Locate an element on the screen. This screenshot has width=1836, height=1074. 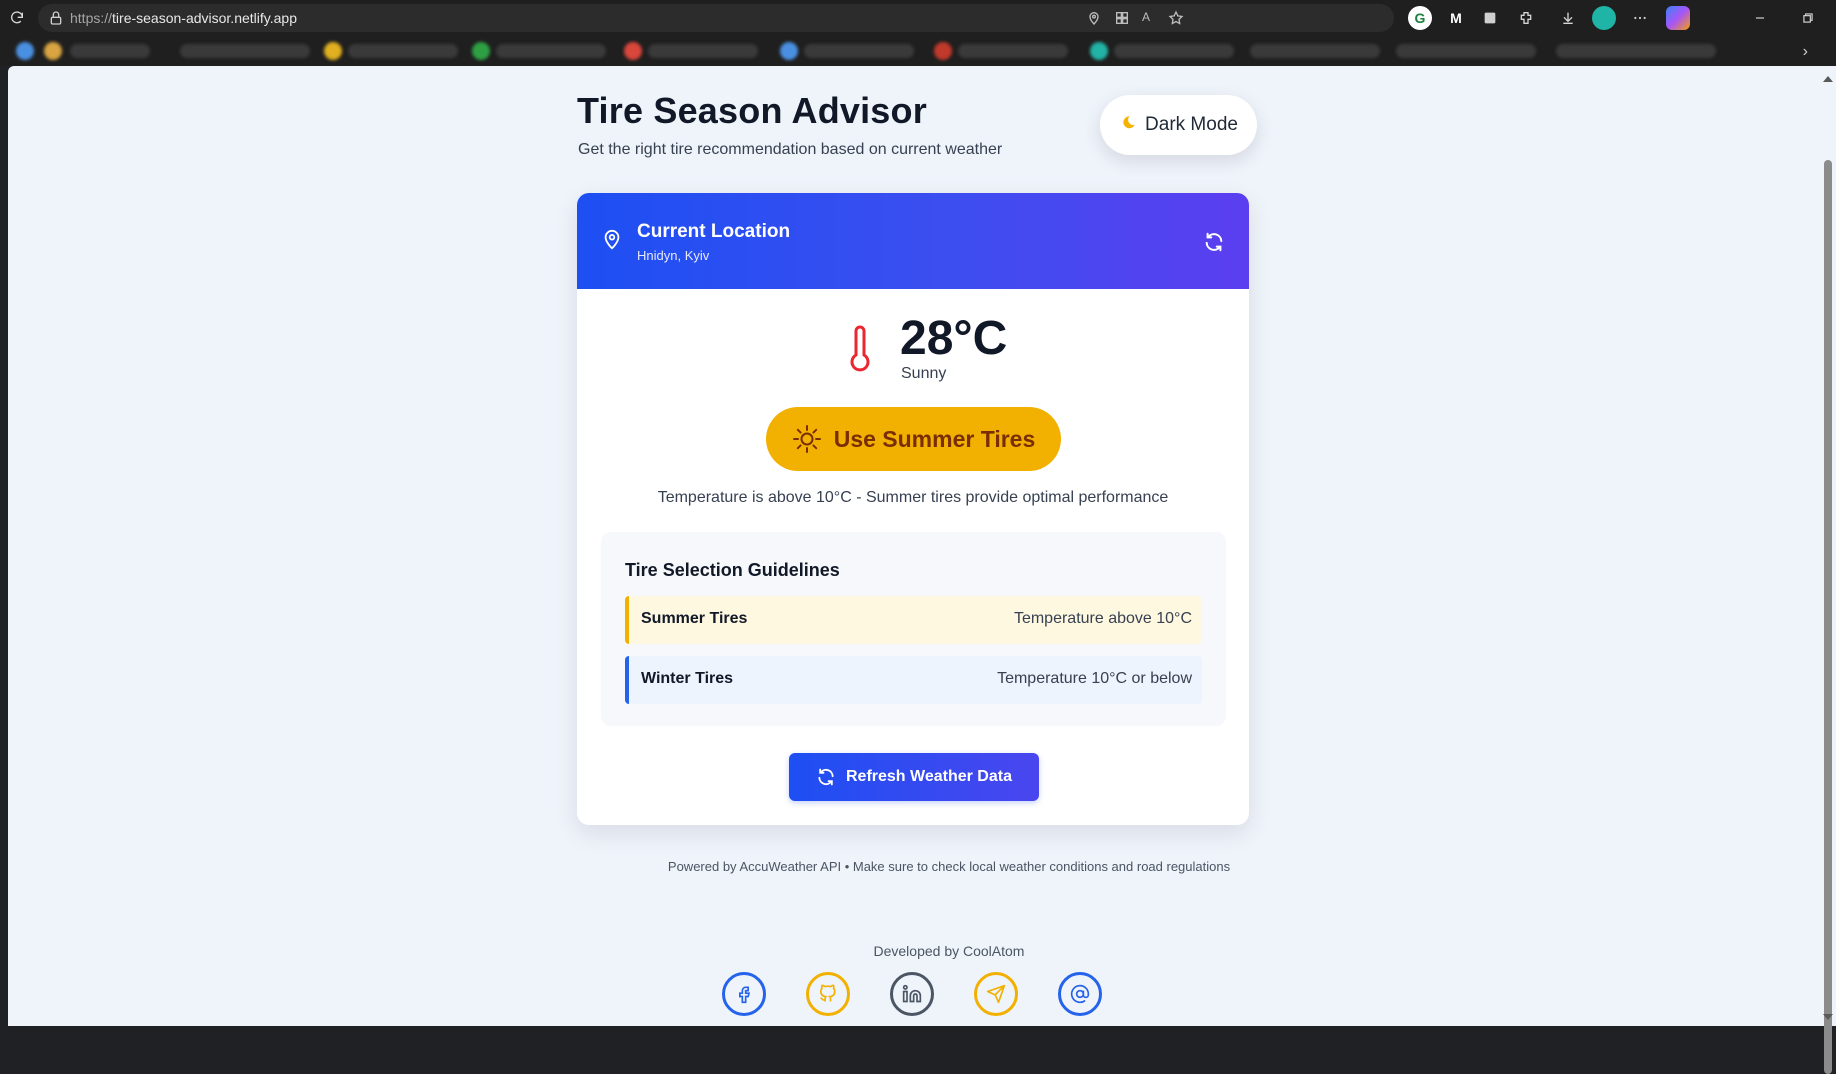
telegram-link is located at coordinates (996, 994).